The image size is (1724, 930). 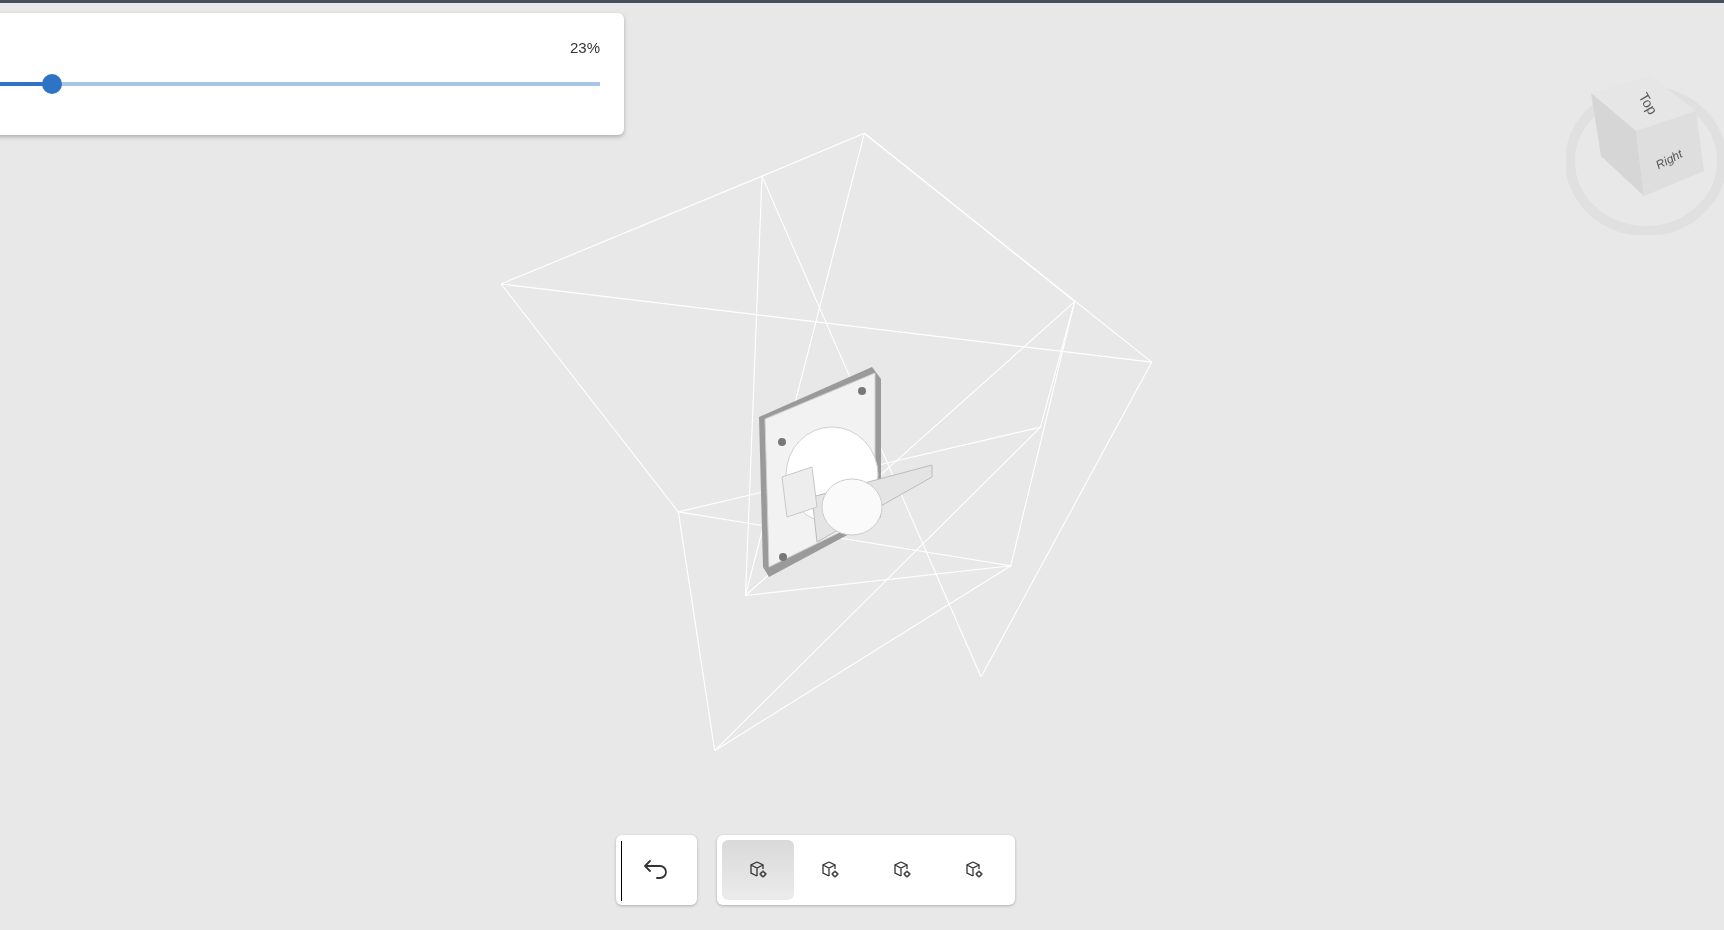 I want to click on undo-button, so click(x=656, y=870).